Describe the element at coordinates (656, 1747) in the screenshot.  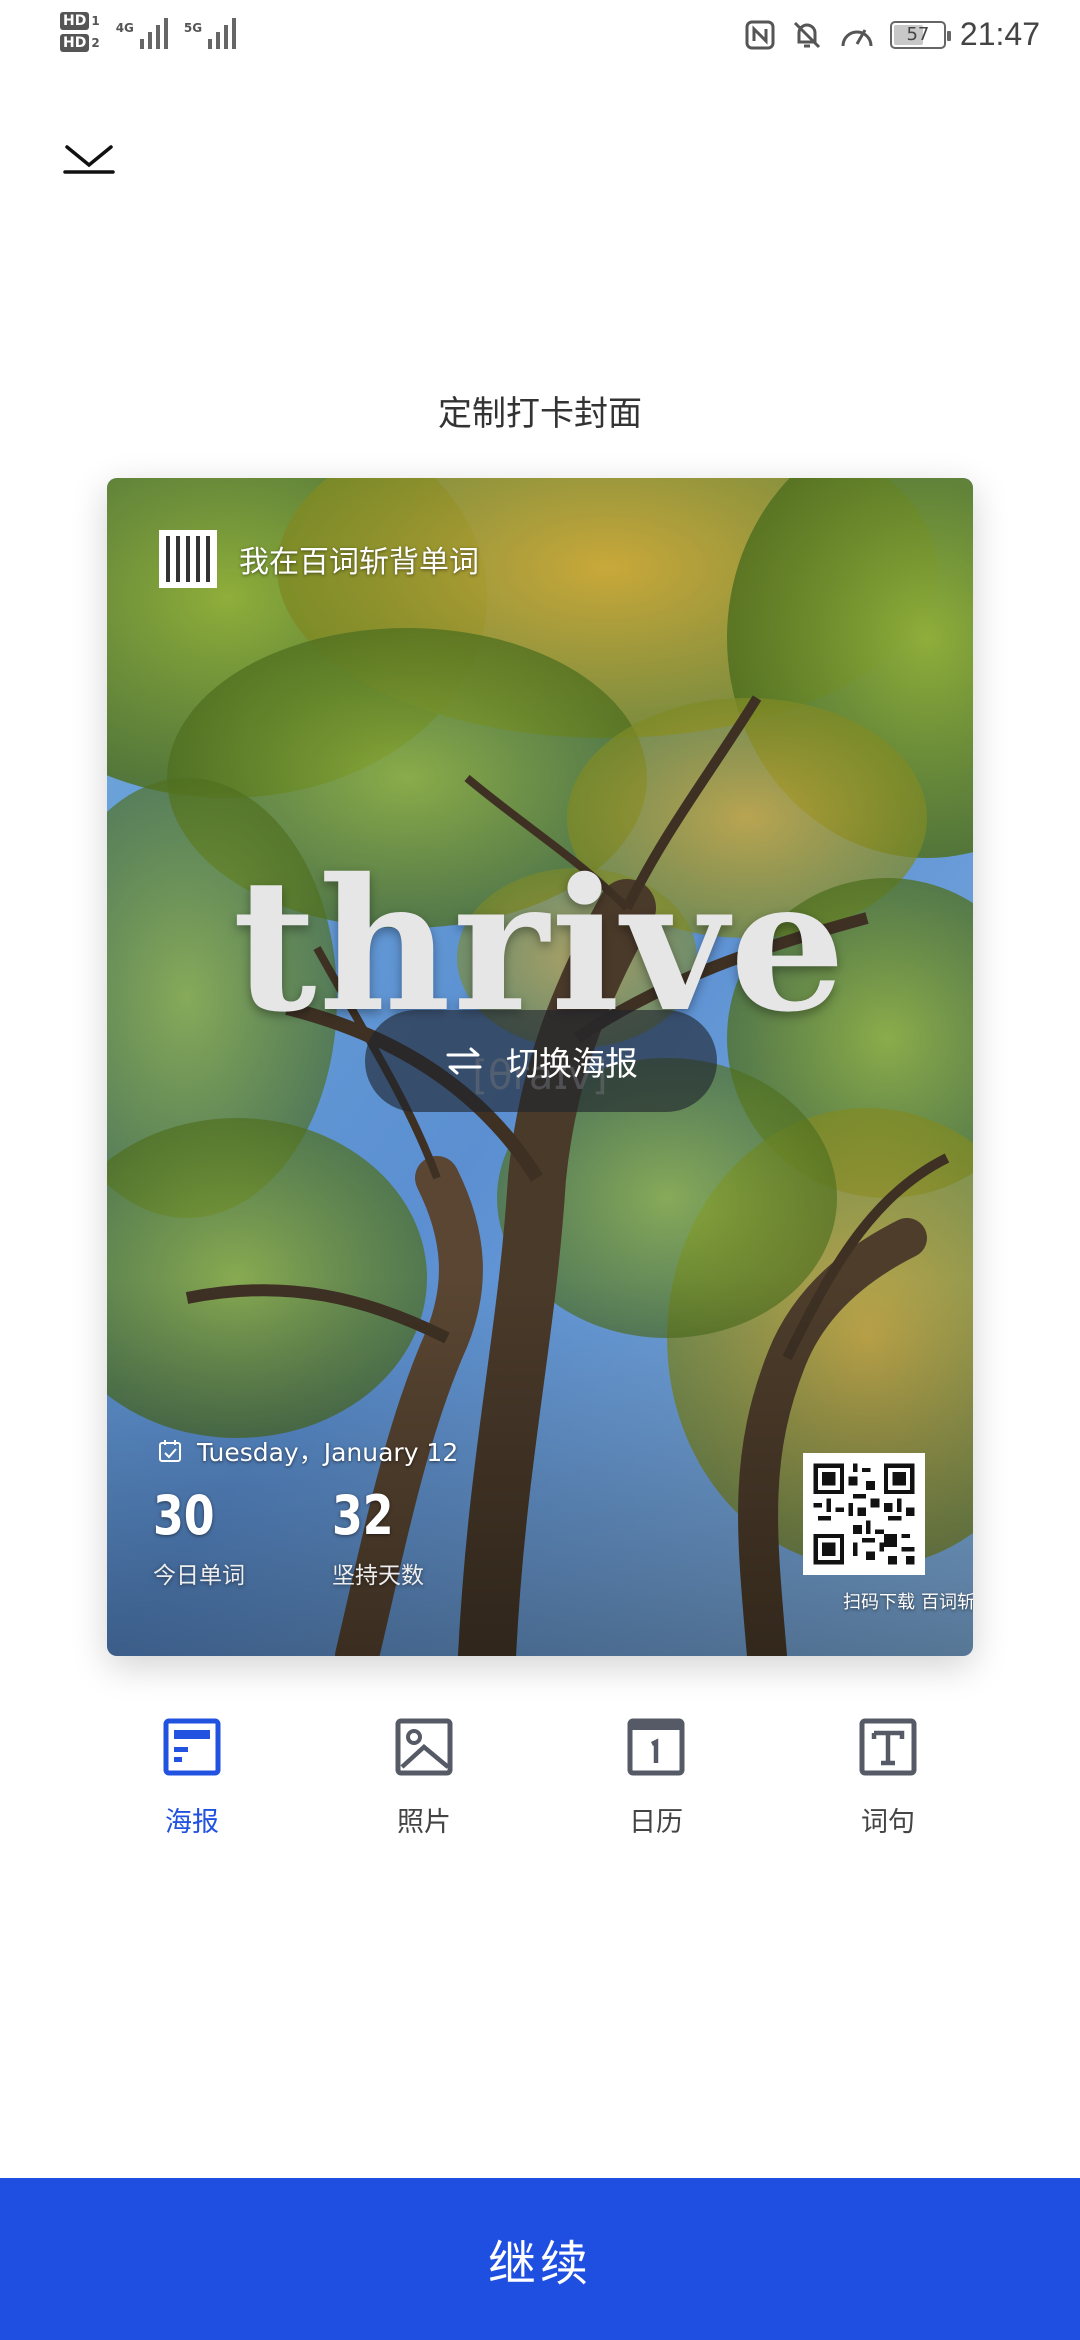
I see `calendar-icon` at that location.